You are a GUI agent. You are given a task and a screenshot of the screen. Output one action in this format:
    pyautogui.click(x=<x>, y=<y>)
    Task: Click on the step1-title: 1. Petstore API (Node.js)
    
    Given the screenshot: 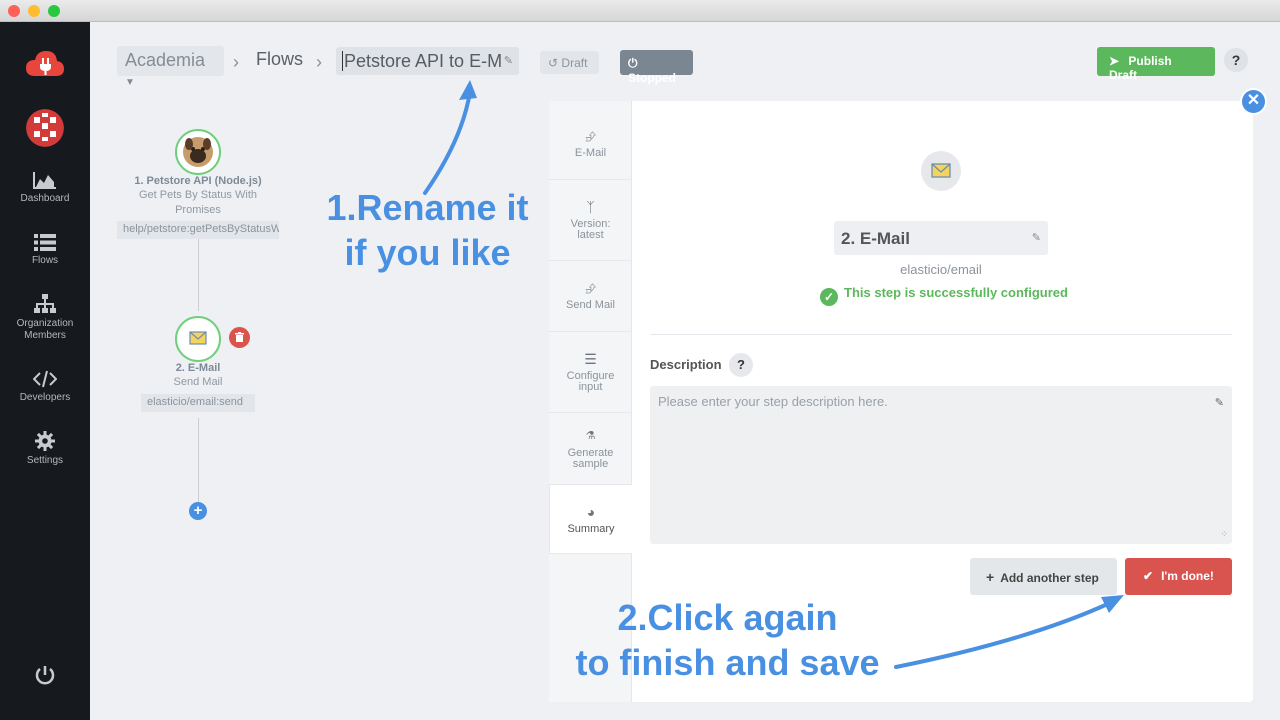 What is the action you would take?
    pyautogui.click(x=198, y=181)
    